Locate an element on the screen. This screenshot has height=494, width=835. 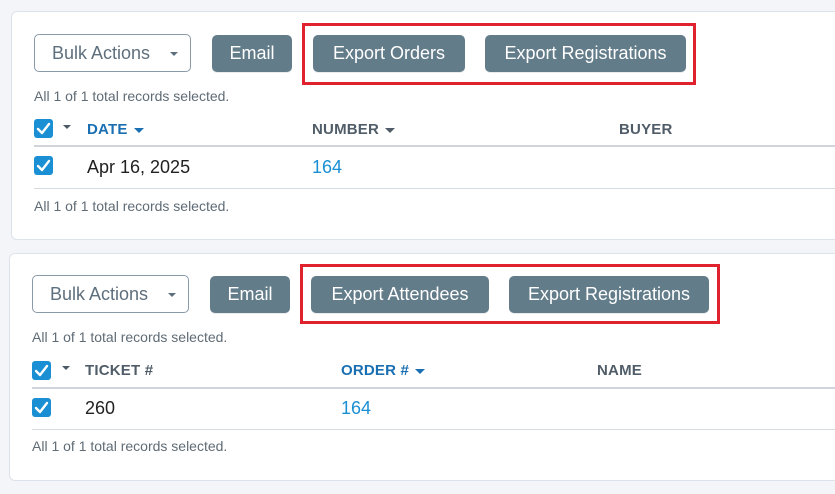
column-header-name-label: NAME is located at coordinates (619, 370).